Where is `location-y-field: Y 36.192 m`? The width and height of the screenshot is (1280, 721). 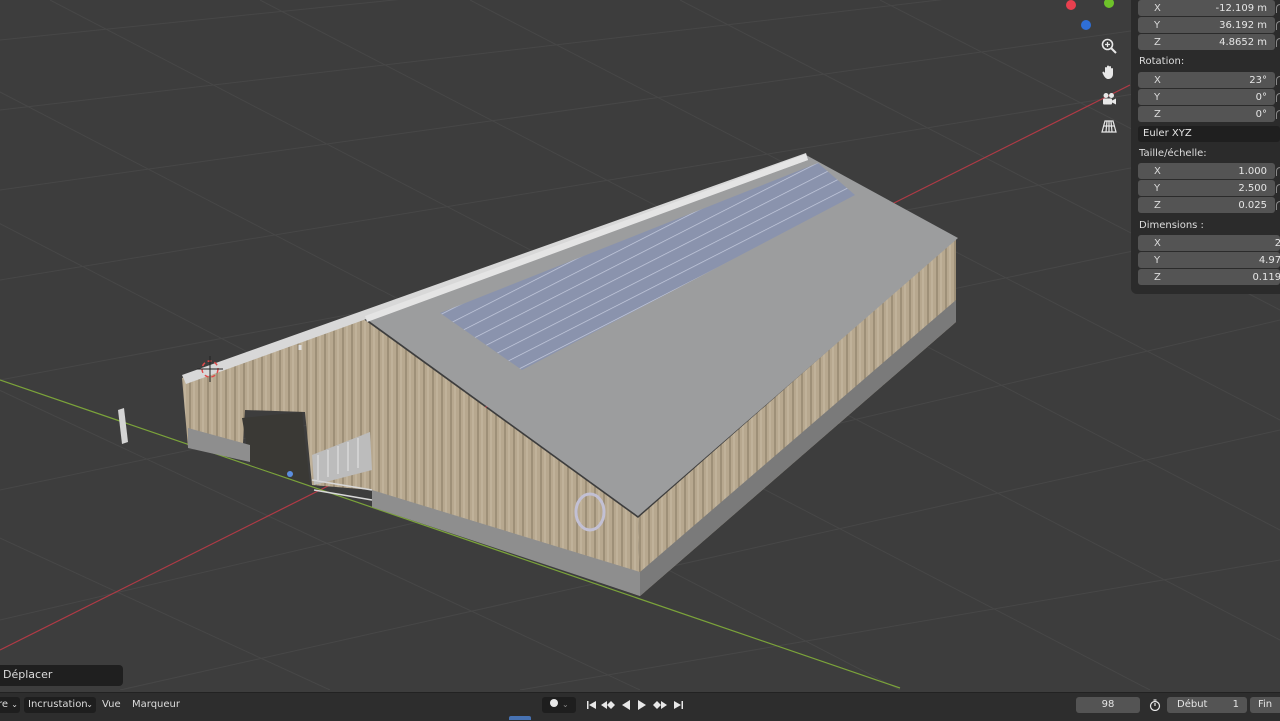 location-y-field: Y 36.192 m is located at coordinates (1206, 25).